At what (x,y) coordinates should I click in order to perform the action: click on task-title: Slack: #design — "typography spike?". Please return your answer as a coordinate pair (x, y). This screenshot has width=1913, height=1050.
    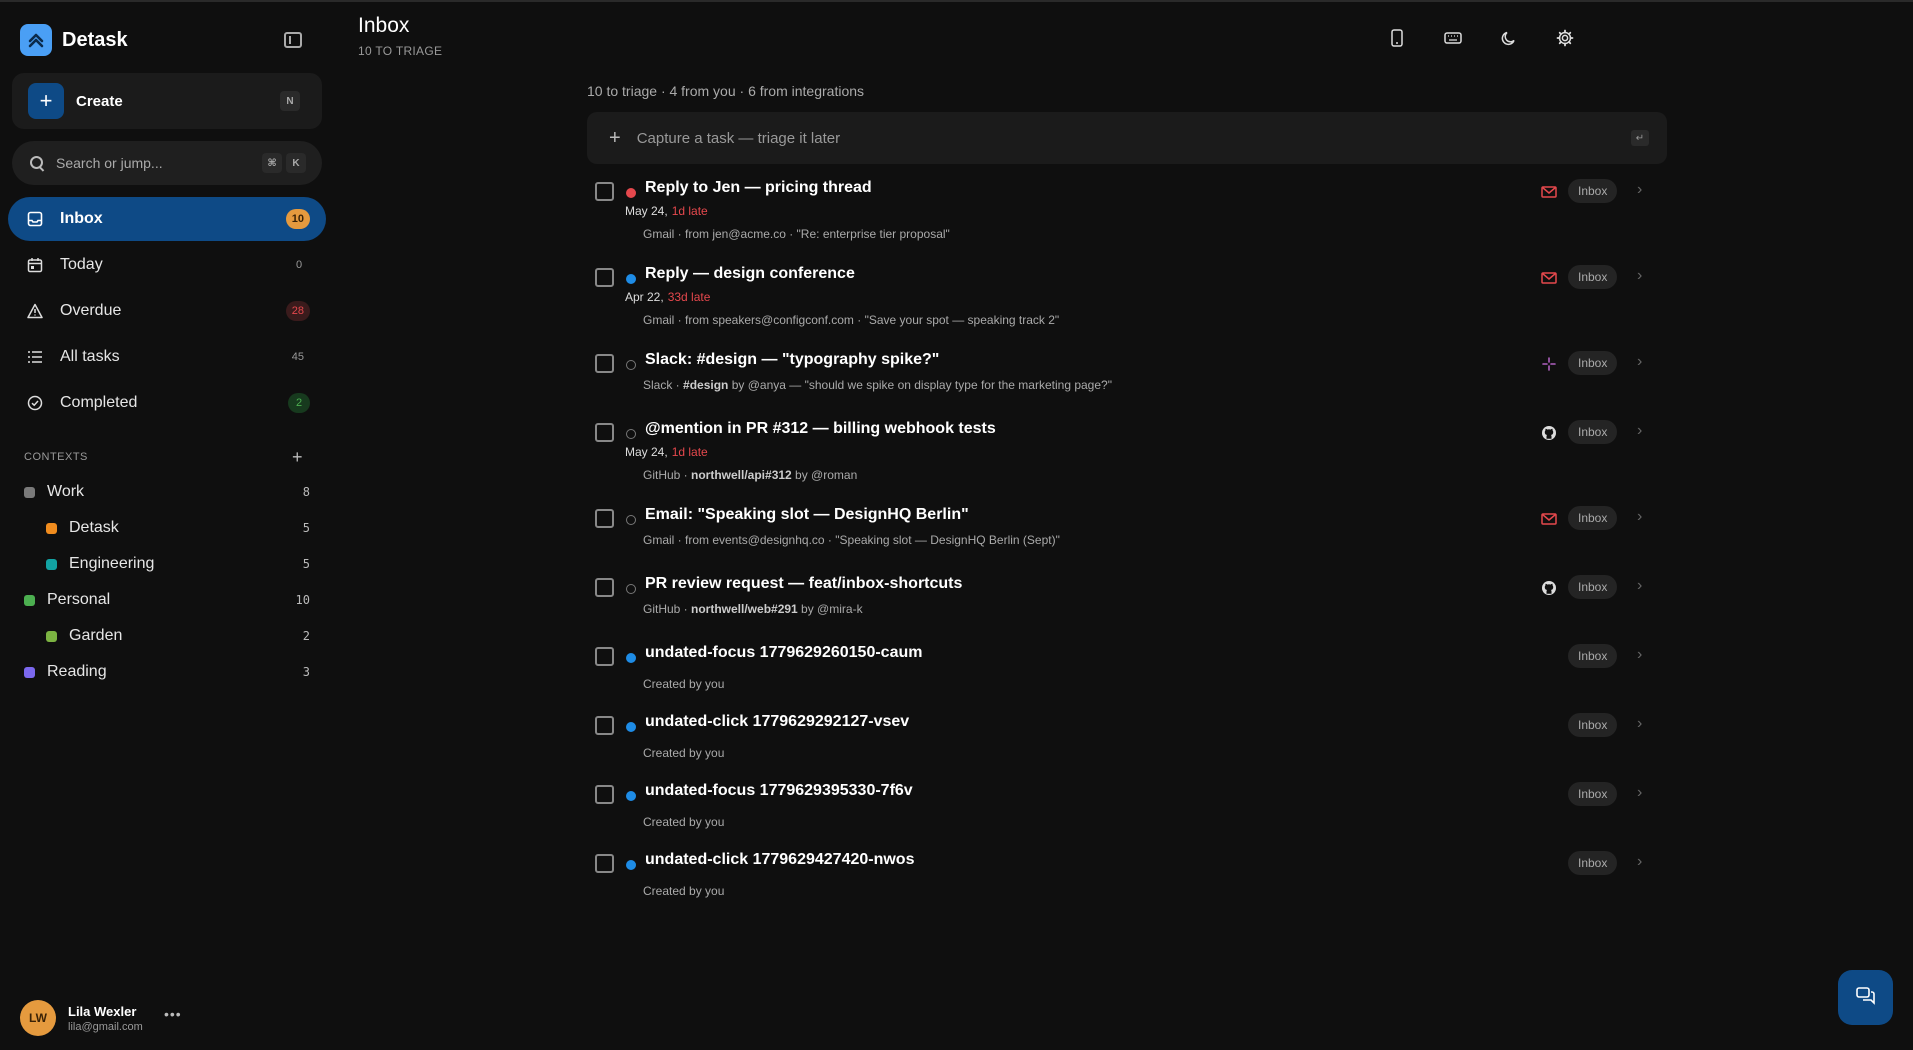
    Looking at the image, I should click on (792, 360).